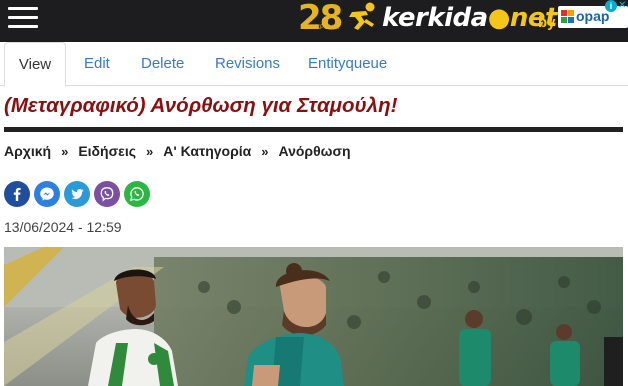 The image size is (628, 386). I want to click on anniversary-logo: 28 20 ΧΡΟΝΙΑ, so click(320, 19).